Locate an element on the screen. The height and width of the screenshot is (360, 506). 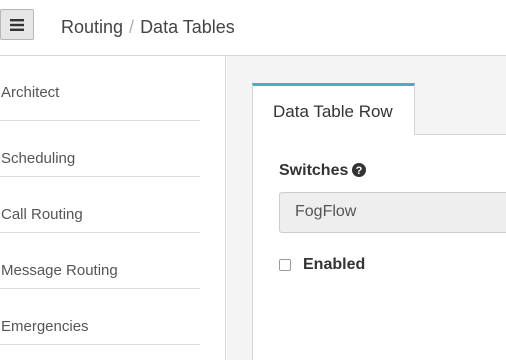
sidebar-item-call-routing: Call Routing is located at coordinates (100, 205).